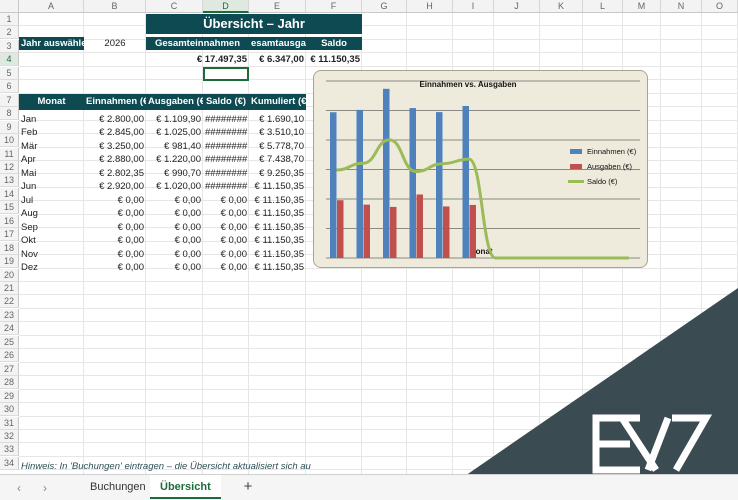  I want to click on table-cell: € 2.880,00, so click(115, 159).